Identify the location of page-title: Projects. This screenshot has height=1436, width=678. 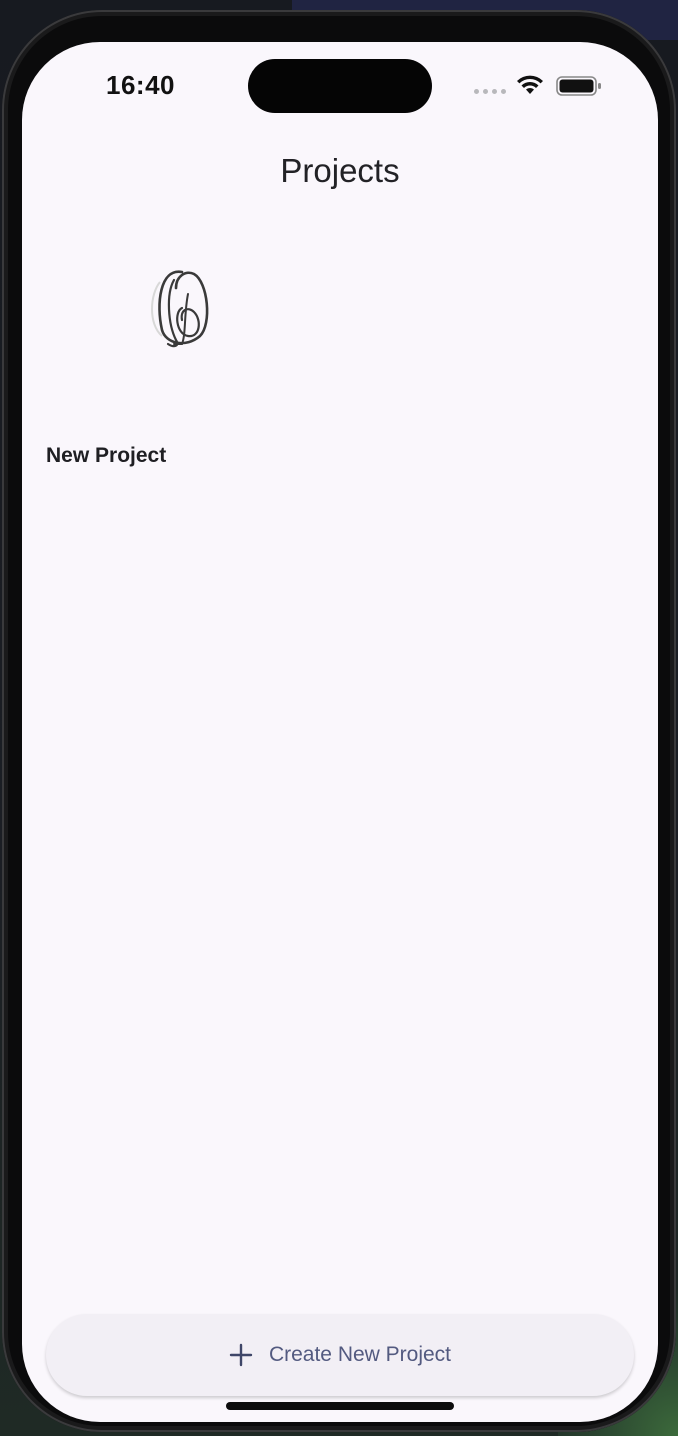
(340, 170).